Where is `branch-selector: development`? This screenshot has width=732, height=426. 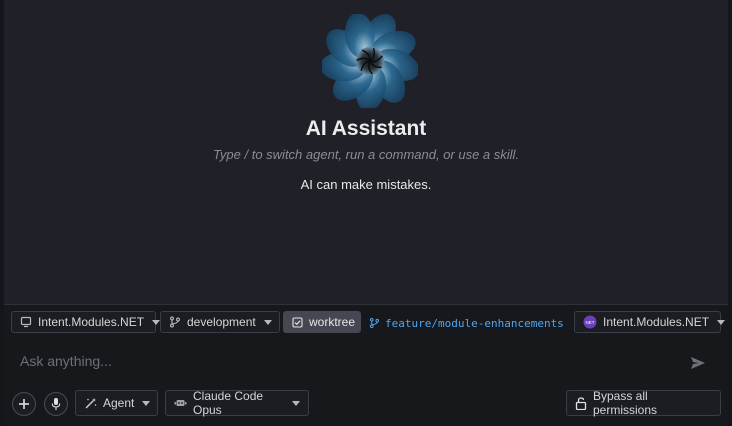
branch-selector: development is located at coordinates (220, 322).